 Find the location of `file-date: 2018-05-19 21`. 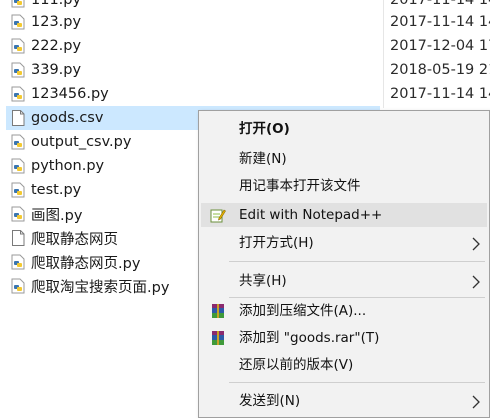

file-date: 2018-05-19 21 is located at coordinates (440, 70).